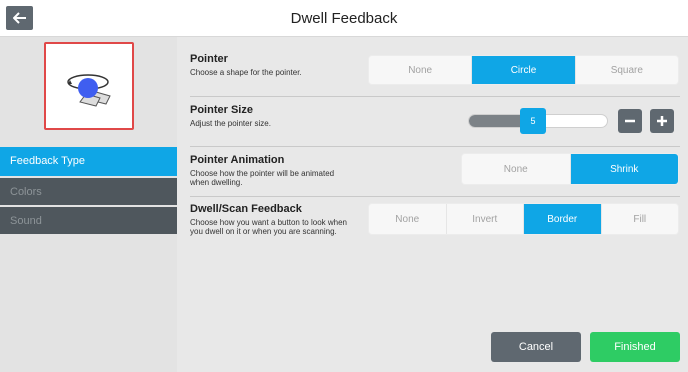  What do you see at coordinates (536, 347) in the screenshot?
I see `cancel-button: Cancel` at bounding box center [536, 347].